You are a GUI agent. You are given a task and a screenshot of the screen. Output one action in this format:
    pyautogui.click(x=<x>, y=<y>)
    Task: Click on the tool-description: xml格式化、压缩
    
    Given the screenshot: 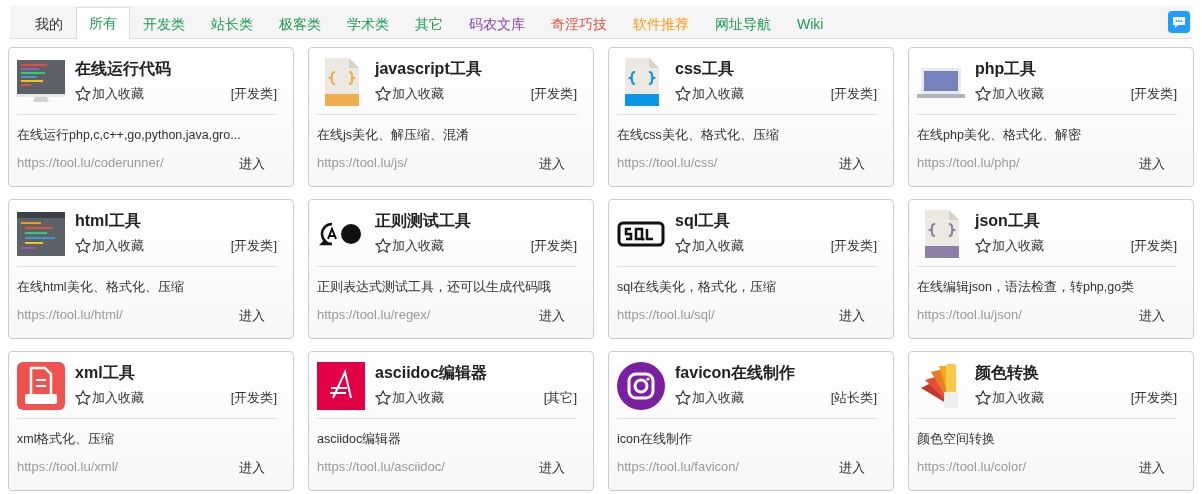 What is the action you would take?
    pyautogui.click(x=66, y=439)
    